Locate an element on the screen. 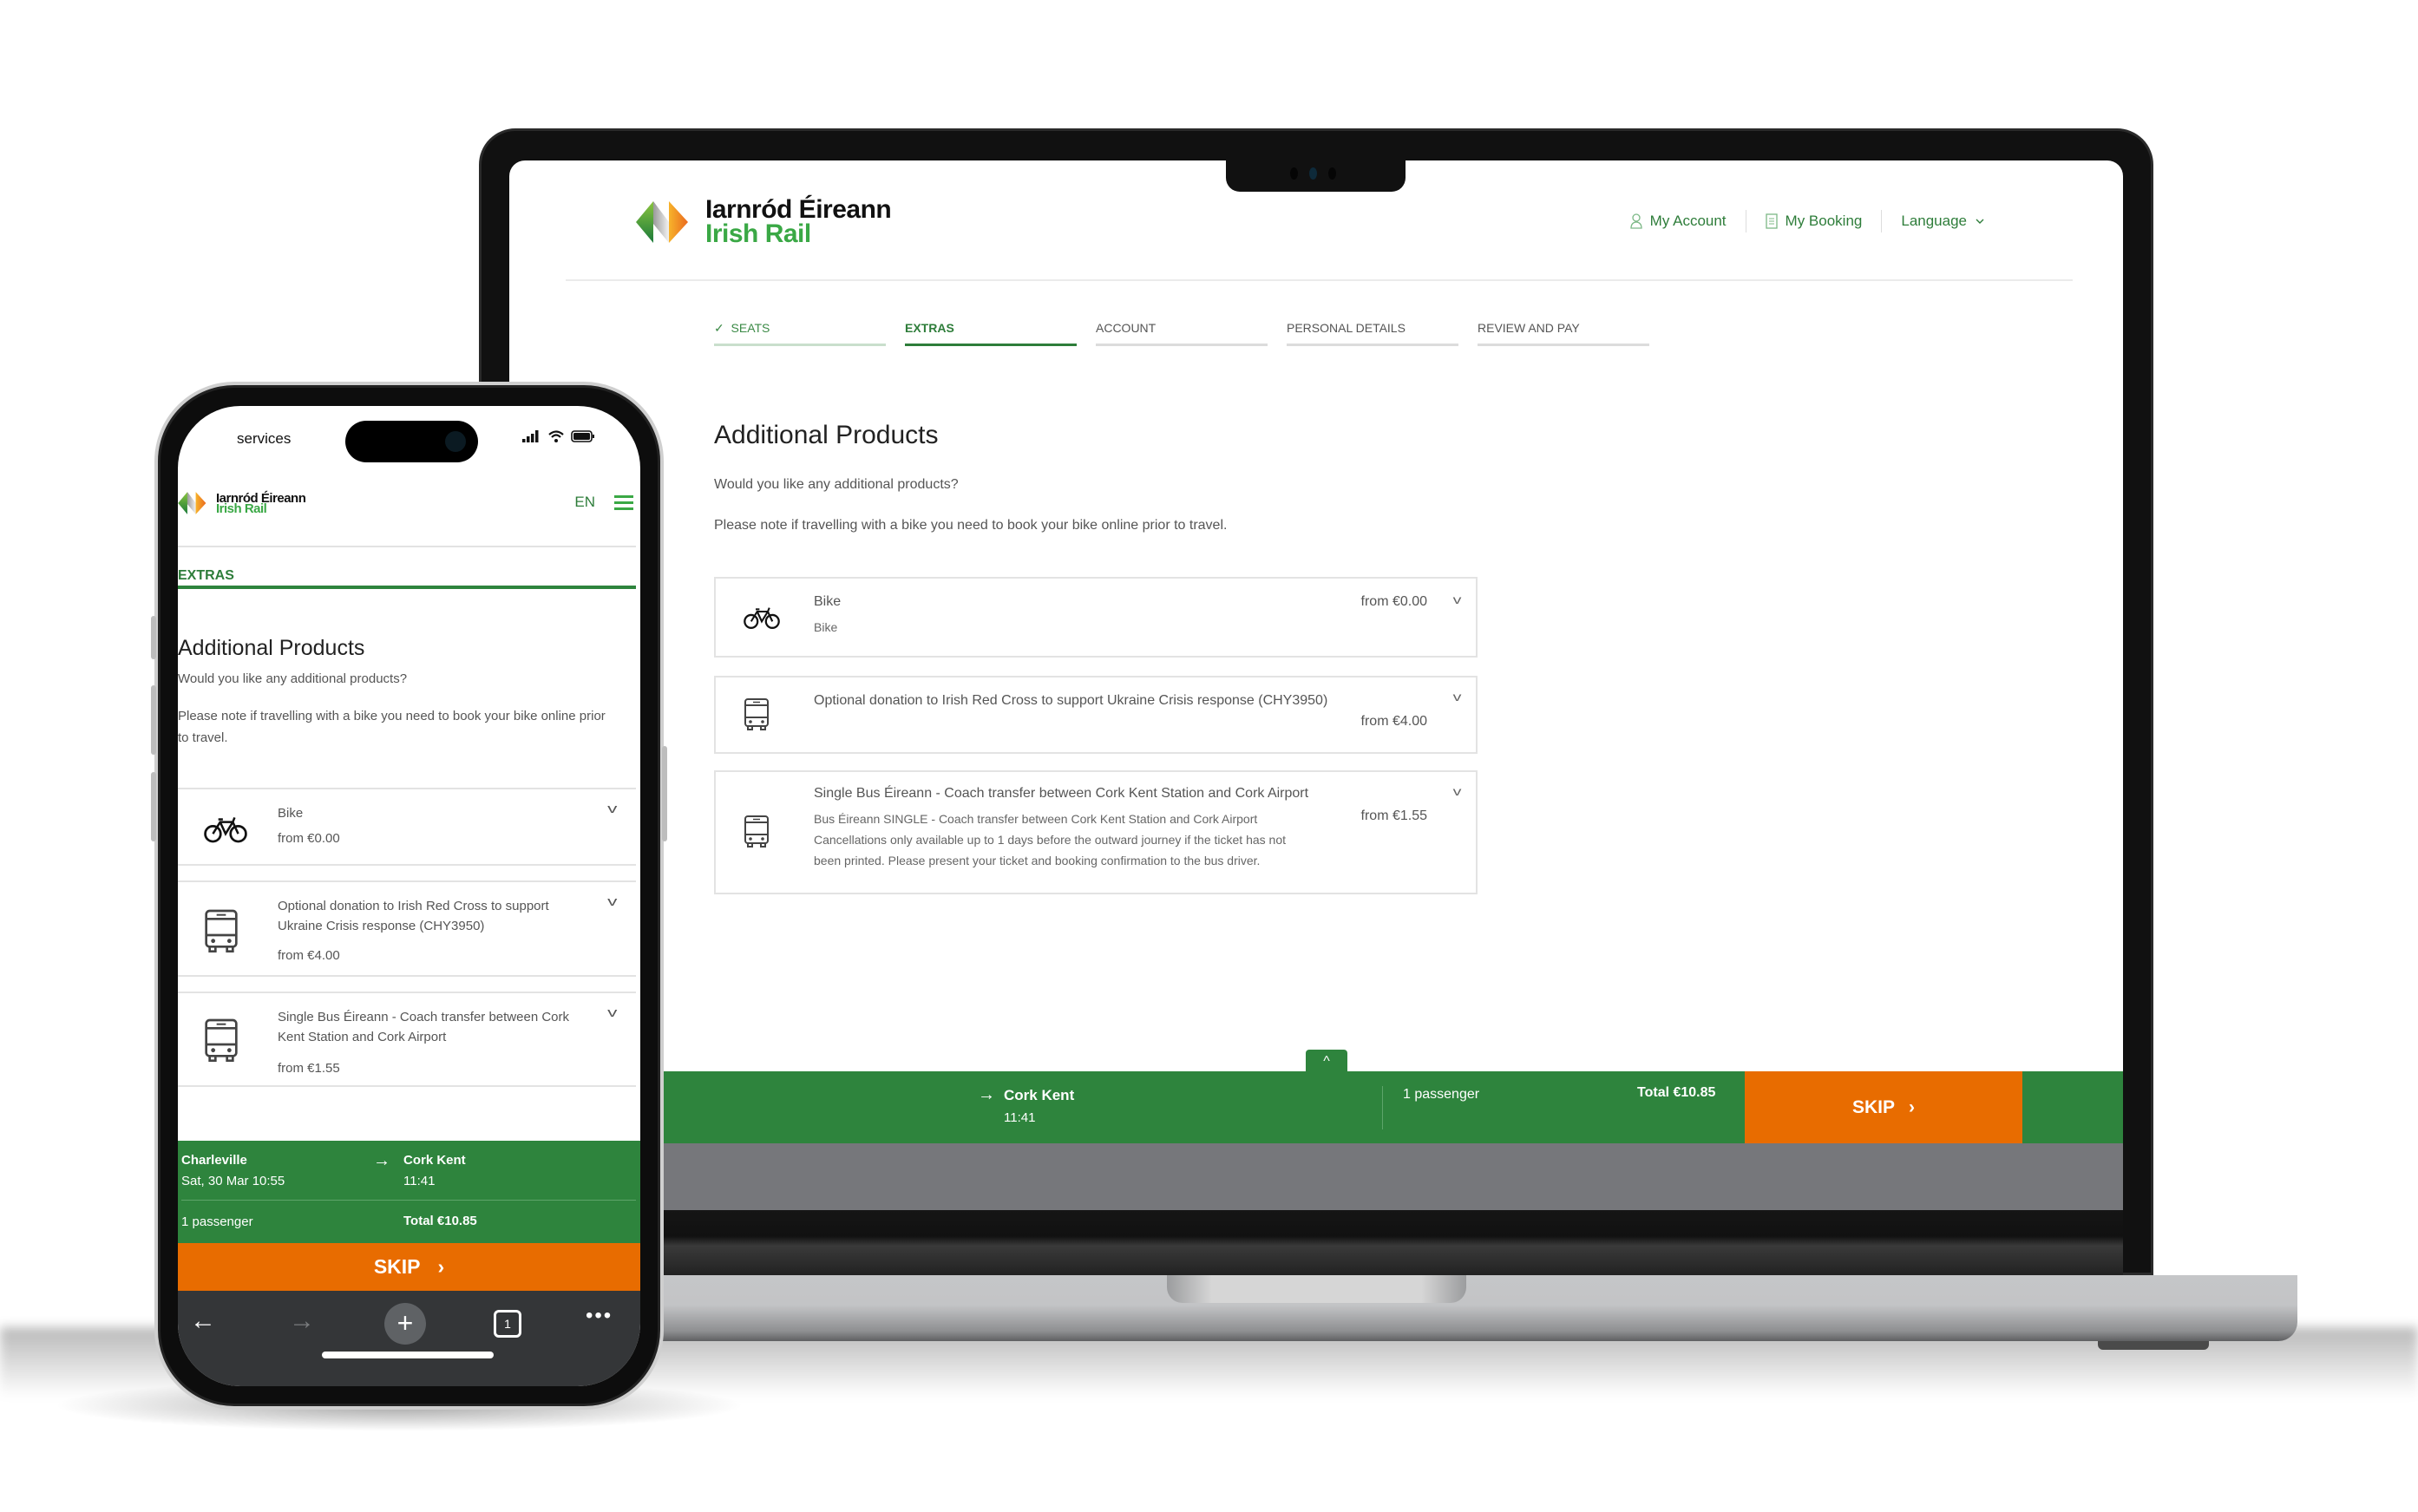 This screenshot has width=2418, height=1512. laptop-lid-groove is located at coordinates (1317, 1289).